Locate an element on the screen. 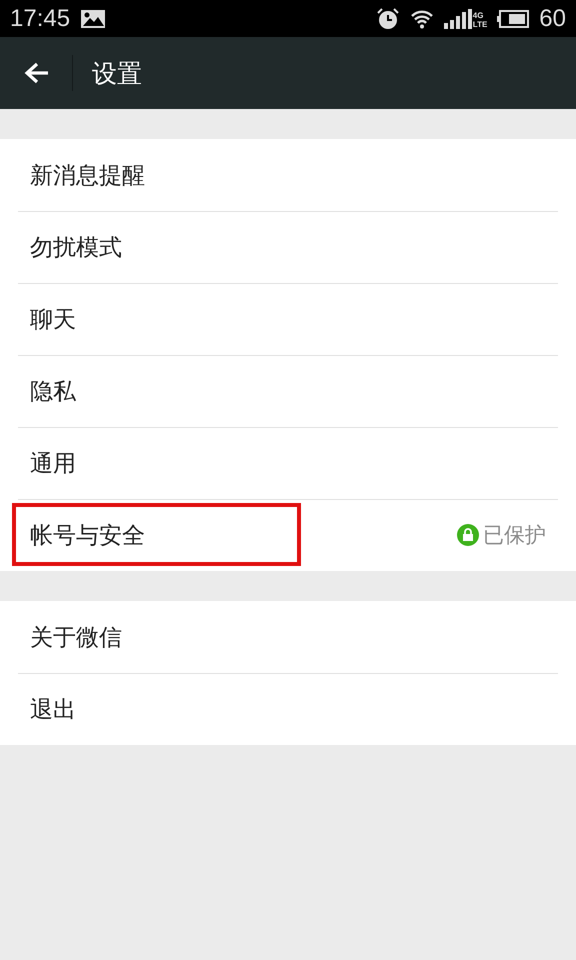 The height and width of the screenshot is (960, 576). network-type: LTE is located at coordinates (480, 24).